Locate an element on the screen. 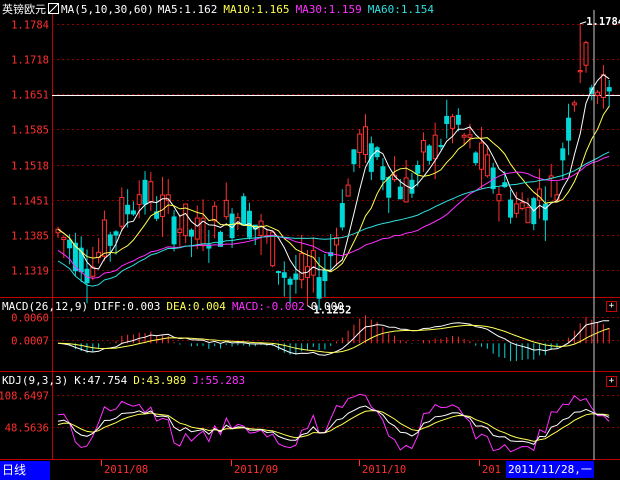  kdj-tick: 48.5636 is located at coordinates (27, 429).